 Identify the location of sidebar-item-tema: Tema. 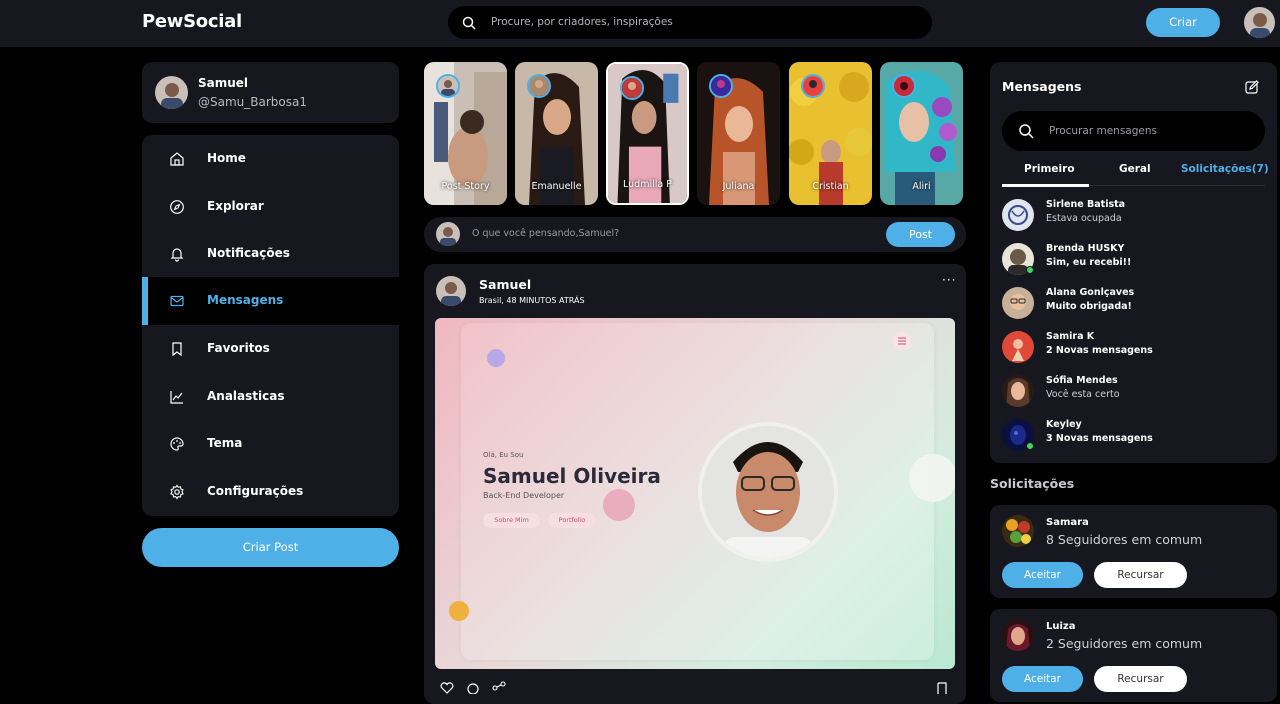
(270, 444).